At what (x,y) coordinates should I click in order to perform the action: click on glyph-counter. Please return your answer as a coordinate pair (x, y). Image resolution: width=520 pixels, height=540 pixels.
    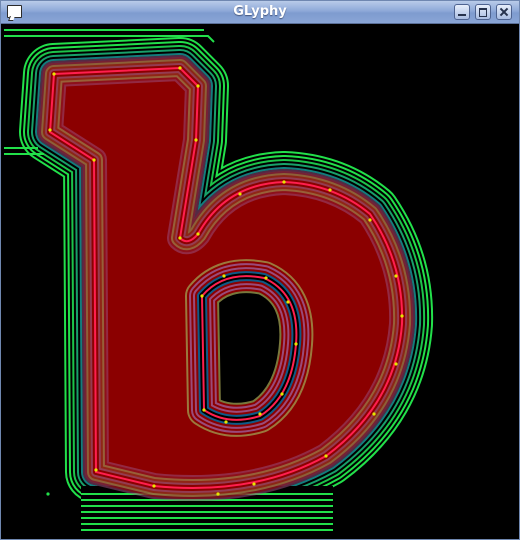
    Looking at the image, I should click on (249, 348).